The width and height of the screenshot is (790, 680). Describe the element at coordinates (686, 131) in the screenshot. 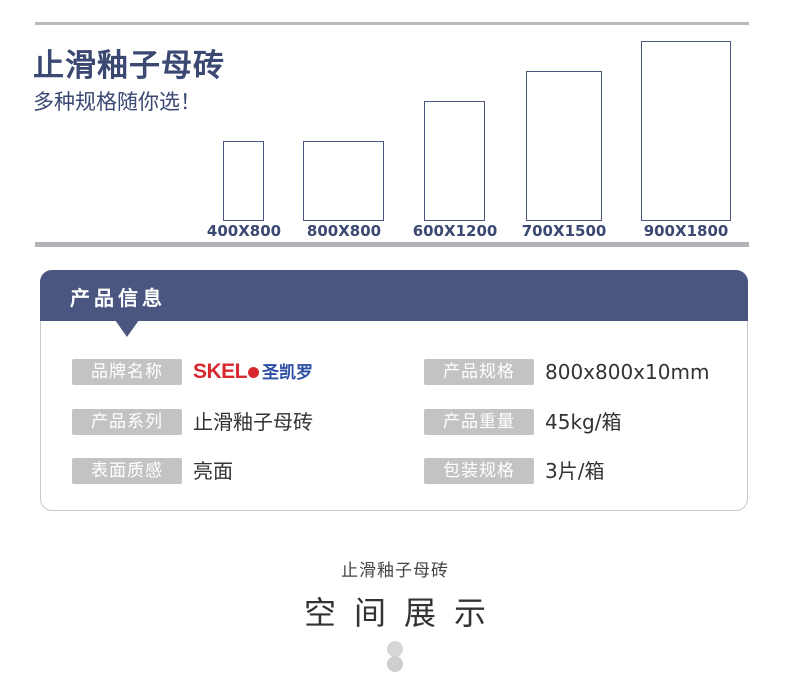

I see `size-tile-900x1800` at that location.